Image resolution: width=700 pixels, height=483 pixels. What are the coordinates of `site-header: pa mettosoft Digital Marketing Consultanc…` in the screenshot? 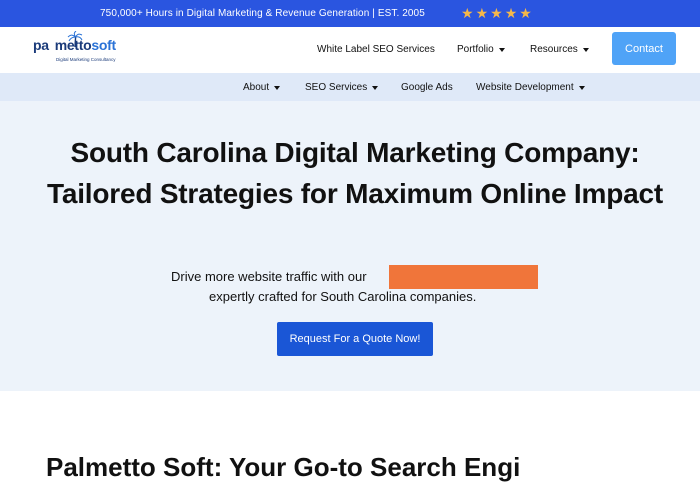 It's located at (350, 50).